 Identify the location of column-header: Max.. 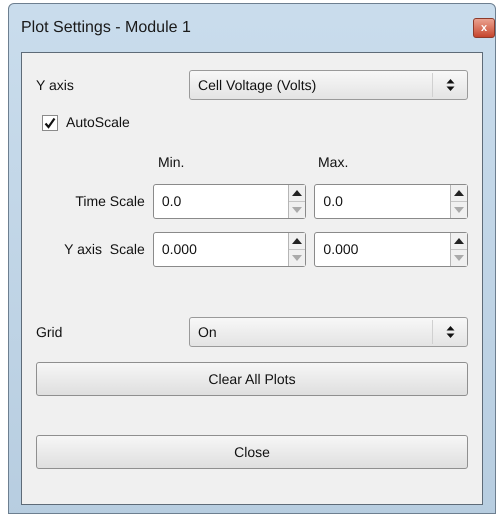
(333, 162).